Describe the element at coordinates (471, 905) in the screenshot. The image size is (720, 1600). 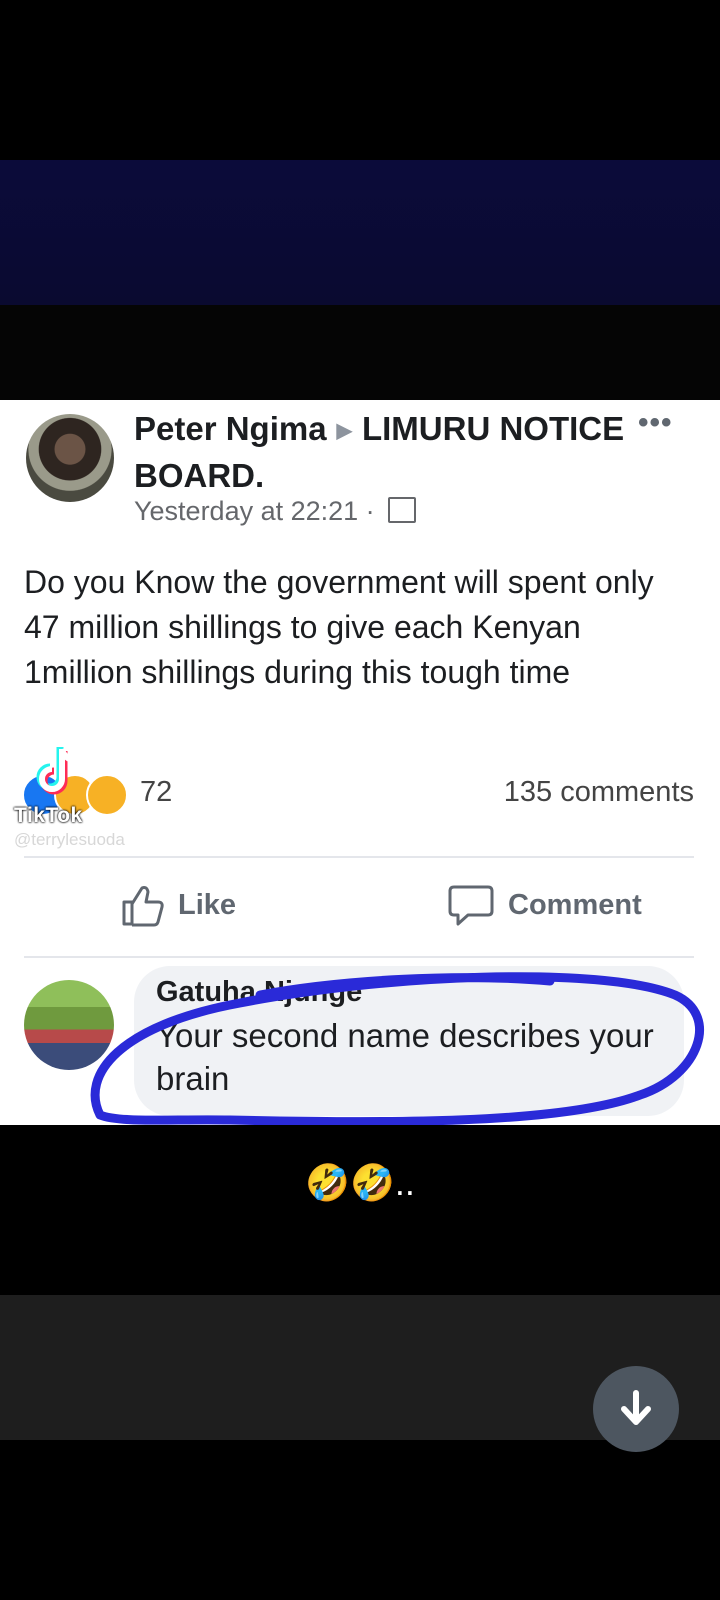
I see `comment-bubble-icon` at that location.